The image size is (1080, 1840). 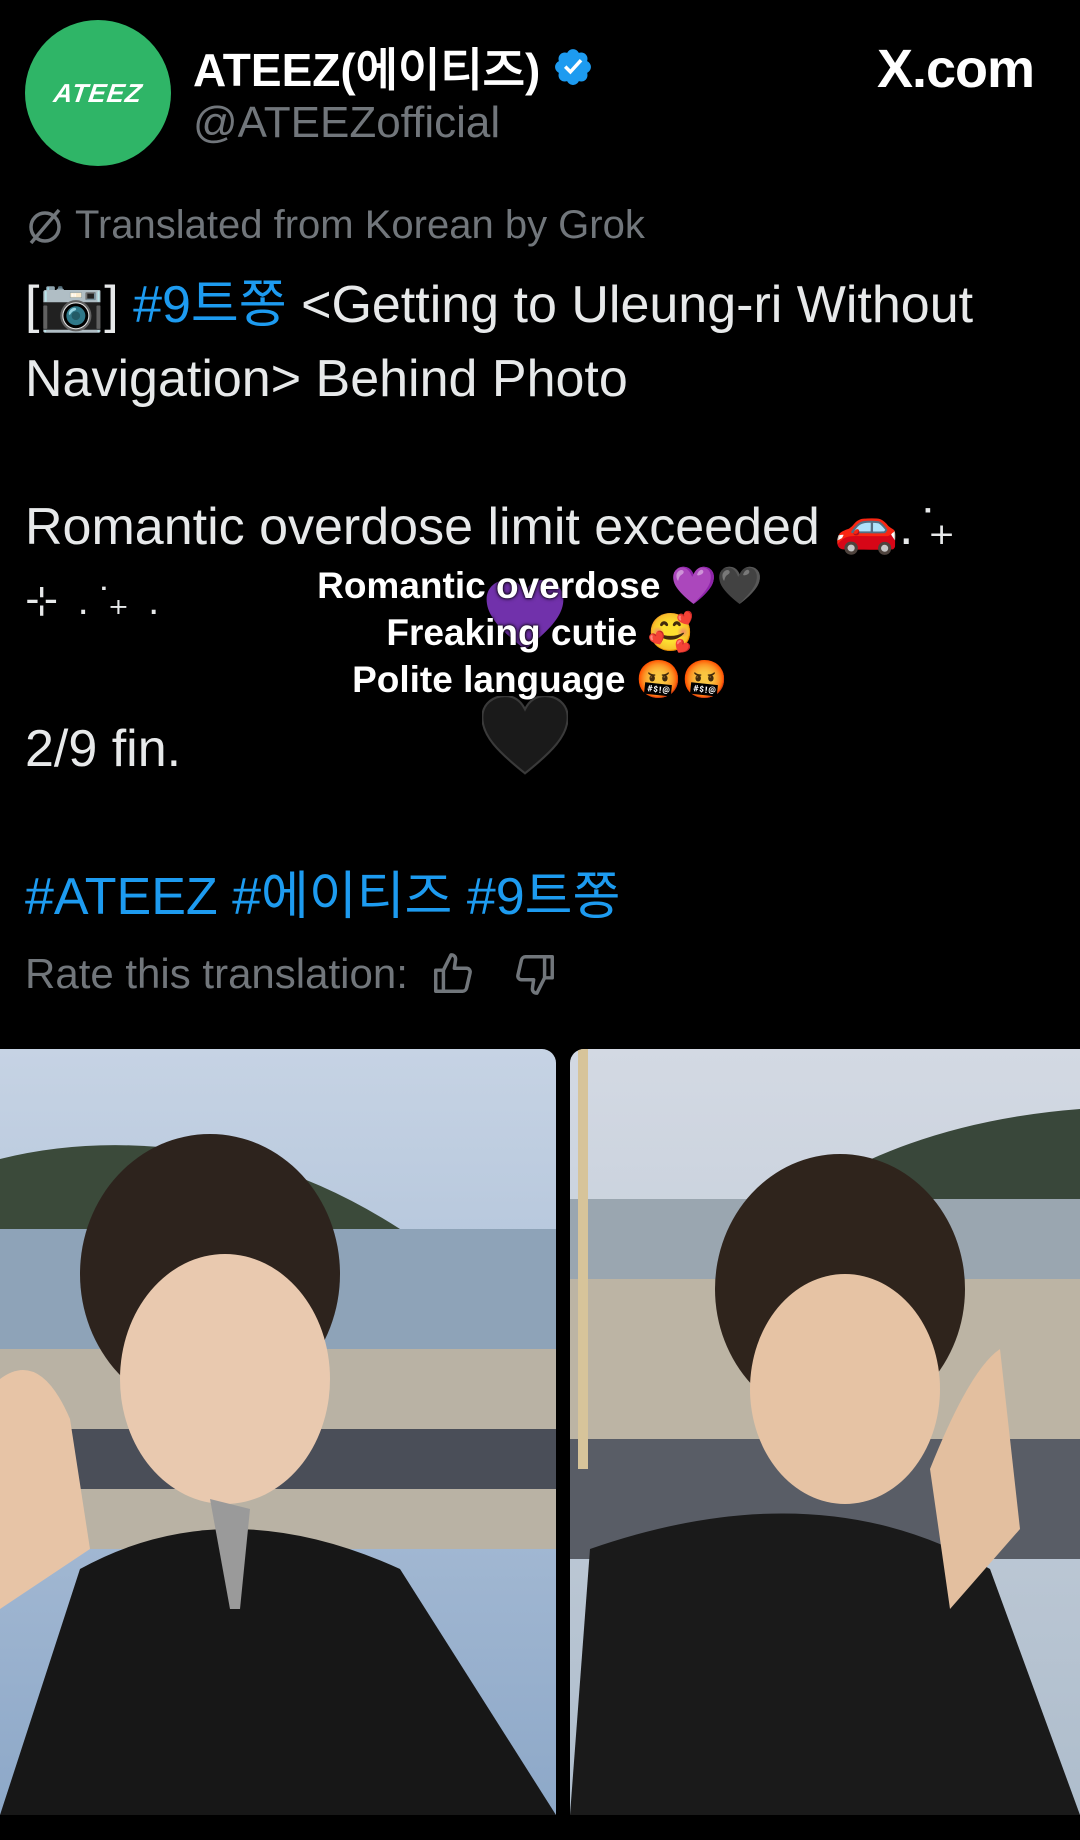 I want to click on display-name: ATEEZ(에이티즈), so click(x=393, y=67).